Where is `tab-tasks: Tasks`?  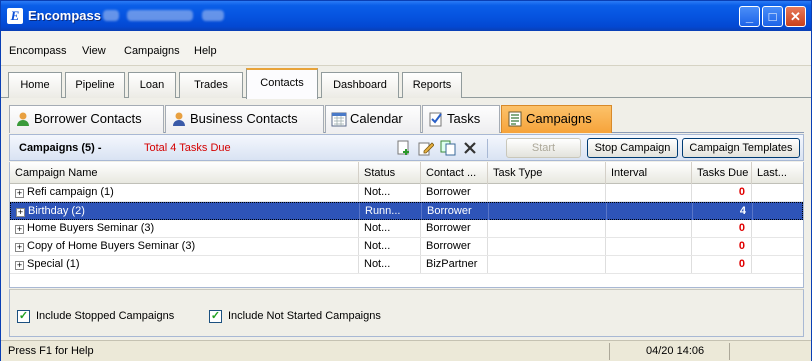
tab-tasks: Tasks is located at coordinates (461, 119).